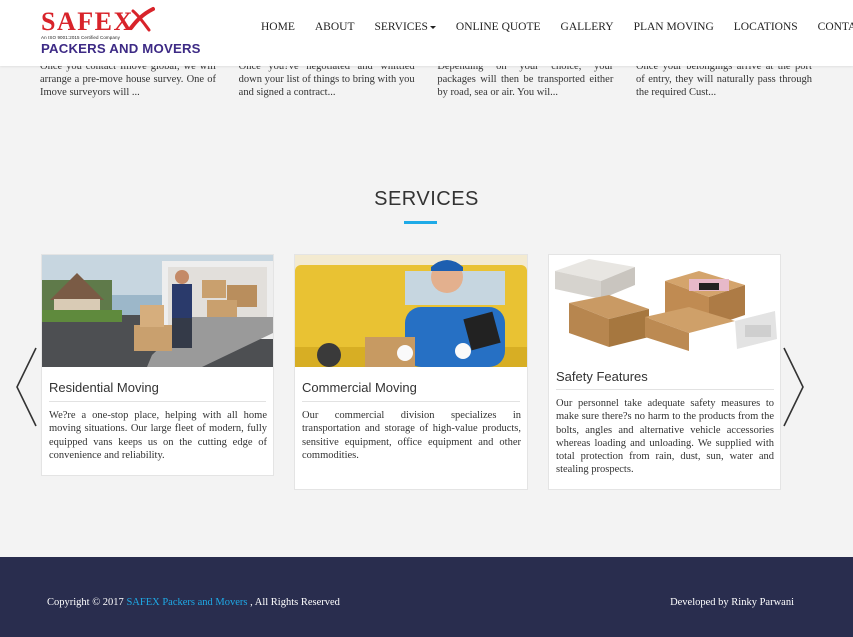 The width and height of the screenshot is (853, 637). What do you see at coordinates (87, 602) in the screenshot?
I see `copyright-prefix: Copyright © 2017` at bounding box center [87, 602].